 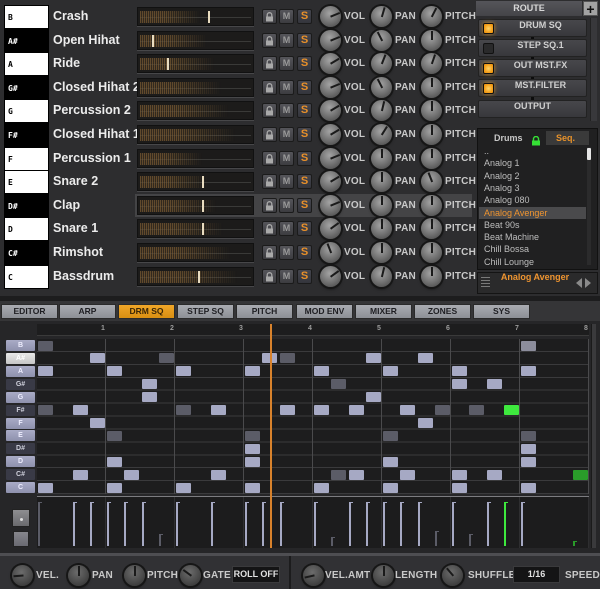 I want to click on grid-row-key: F#, so click(x=20, y=410).